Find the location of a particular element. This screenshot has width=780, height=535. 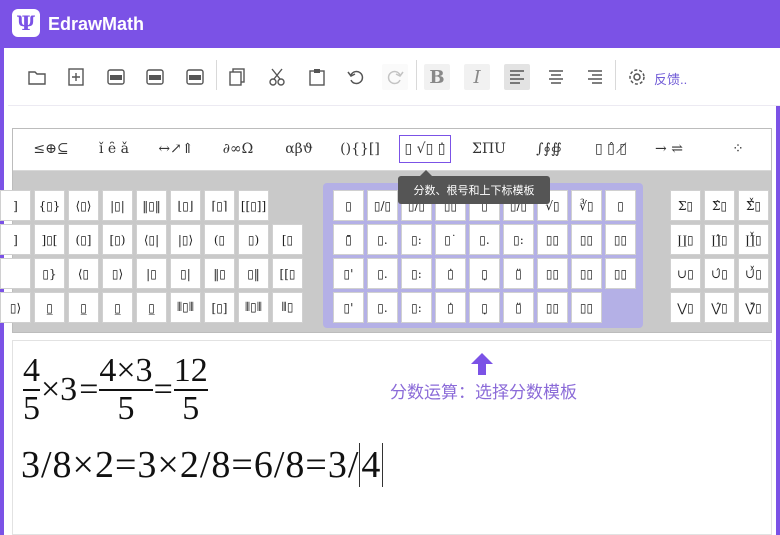

align-right-icon is located at coordinates (595, 77).